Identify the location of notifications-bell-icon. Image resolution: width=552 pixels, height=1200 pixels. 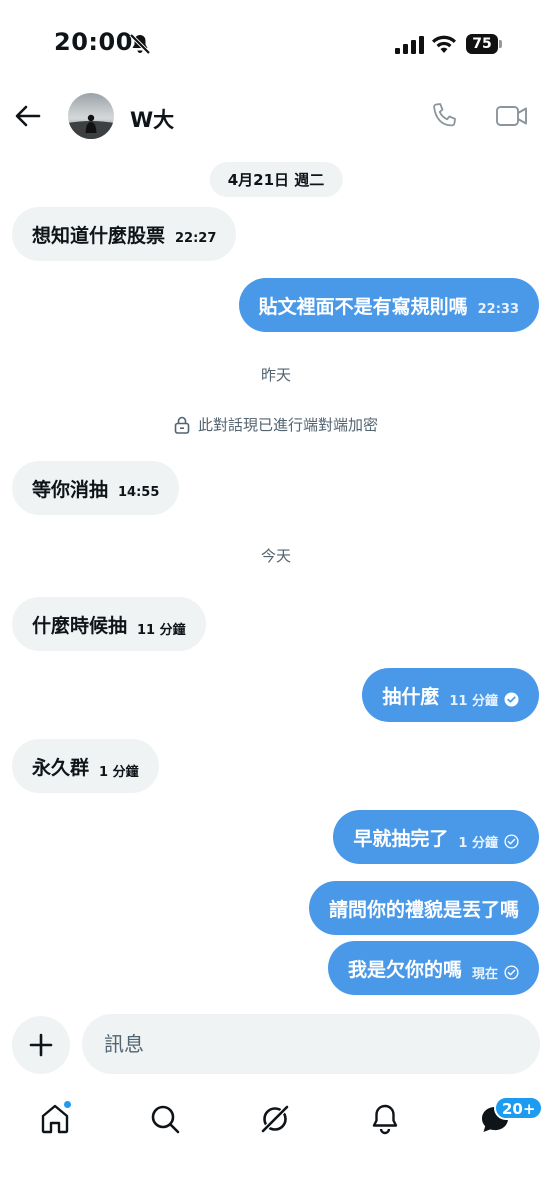
(385, 1119).